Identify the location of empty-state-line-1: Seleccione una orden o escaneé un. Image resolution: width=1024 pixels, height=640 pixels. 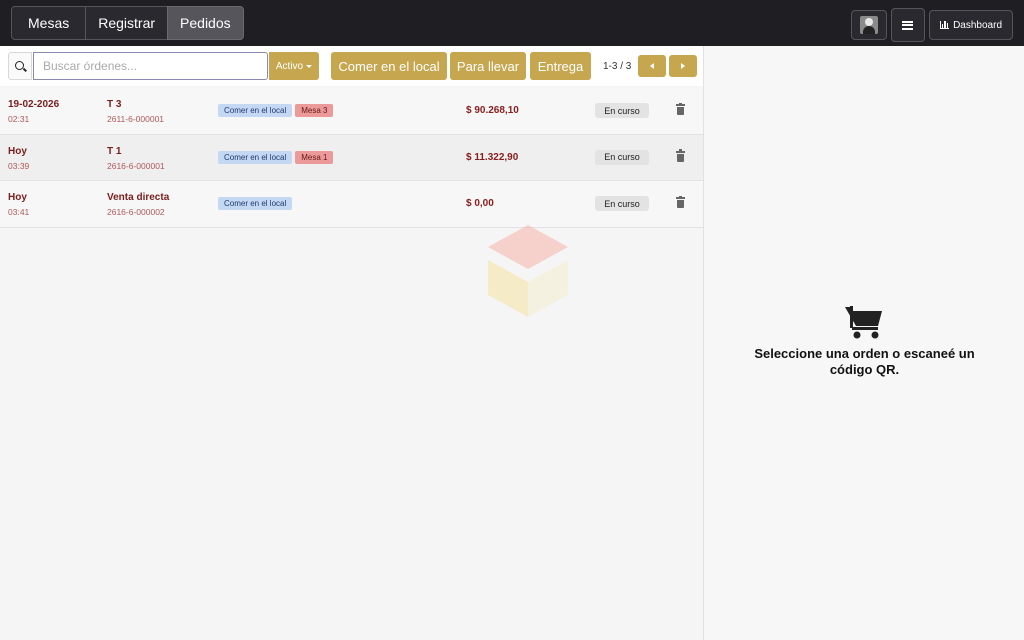
(864, 353).